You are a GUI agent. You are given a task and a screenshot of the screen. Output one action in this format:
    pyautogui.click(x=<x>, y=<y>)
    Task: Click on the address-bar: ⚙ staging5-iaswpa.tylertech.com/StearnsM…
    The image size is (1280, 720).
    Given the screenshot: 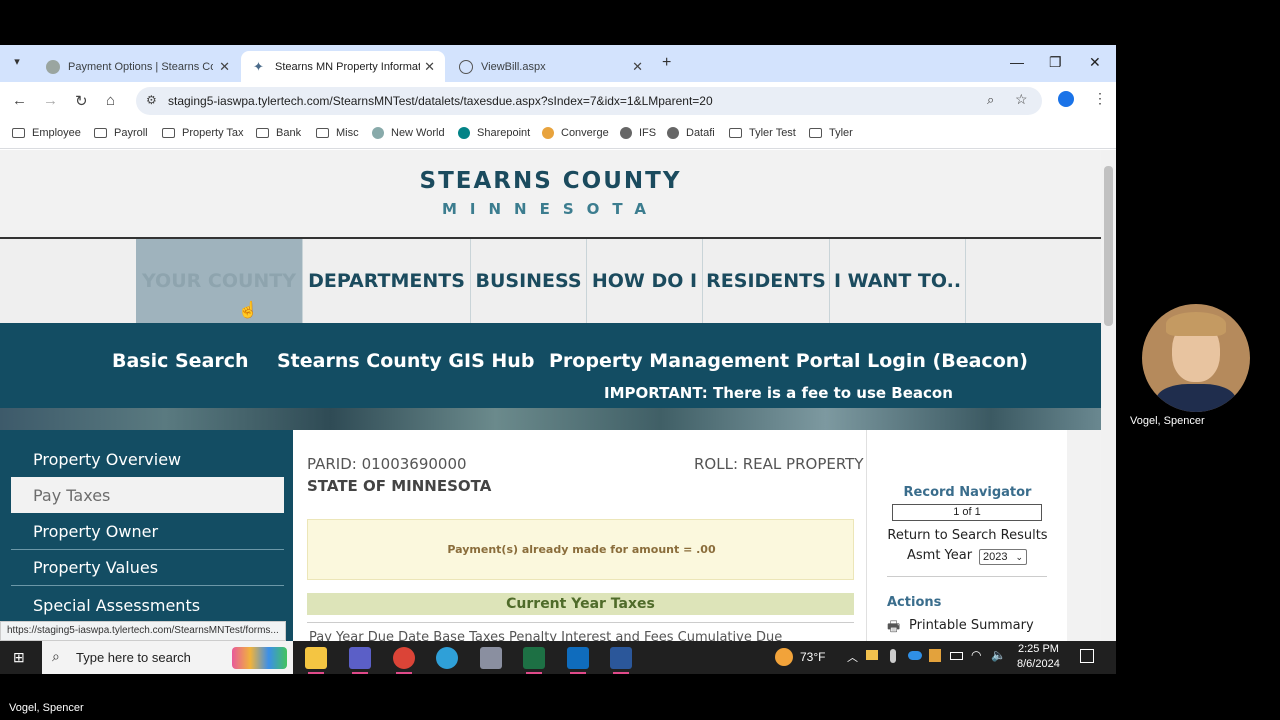 What is the action you would take?
    pyautogui.click(x=589, y=101)
    